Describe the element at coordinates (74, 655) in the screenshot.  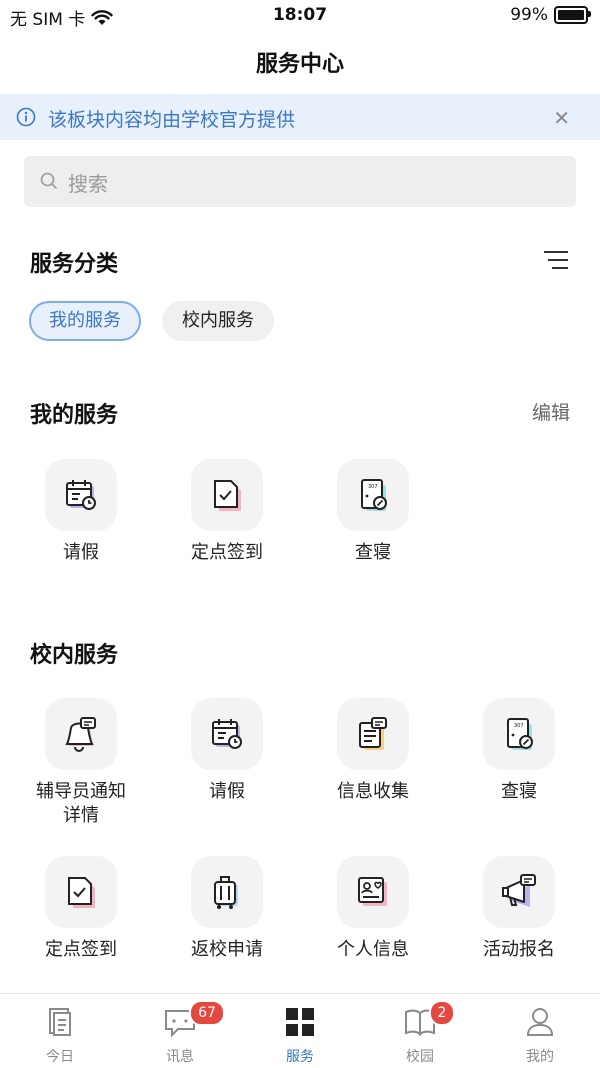
I see `campus-services-title: 校内服务` at that location.